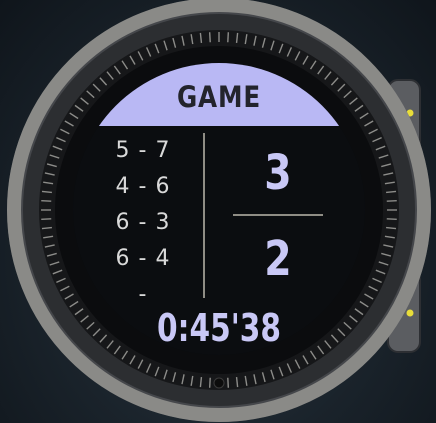 The width and height of the screenshot is (436, 423). I want to click on score-divider, so click(278, 215).